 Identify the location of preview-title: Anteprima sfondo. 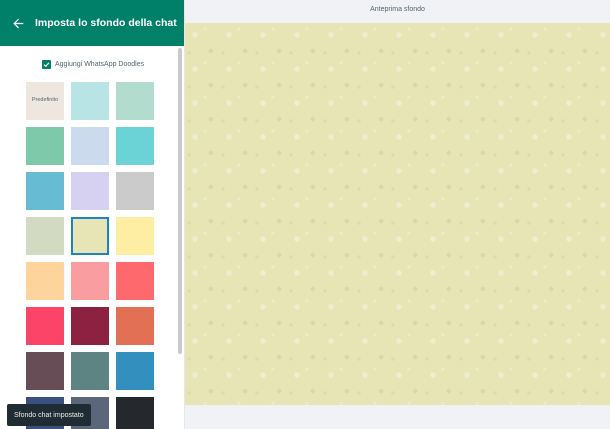
(397, 9).